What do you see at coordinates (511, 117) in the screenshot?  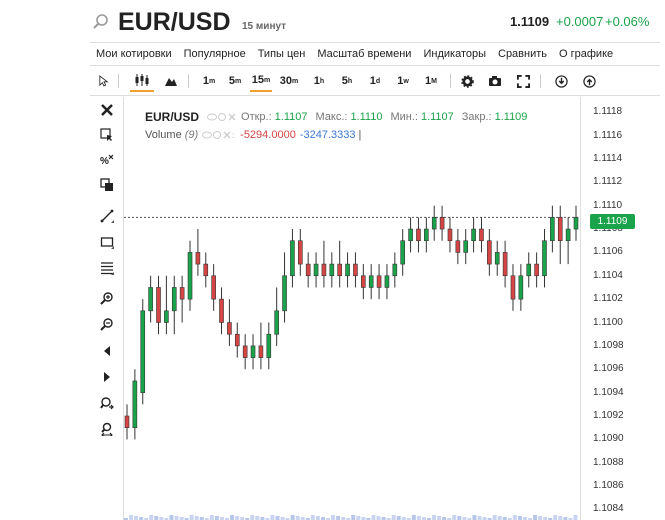 I see `close-value: 1.1109` at bounding box center [511, 117].